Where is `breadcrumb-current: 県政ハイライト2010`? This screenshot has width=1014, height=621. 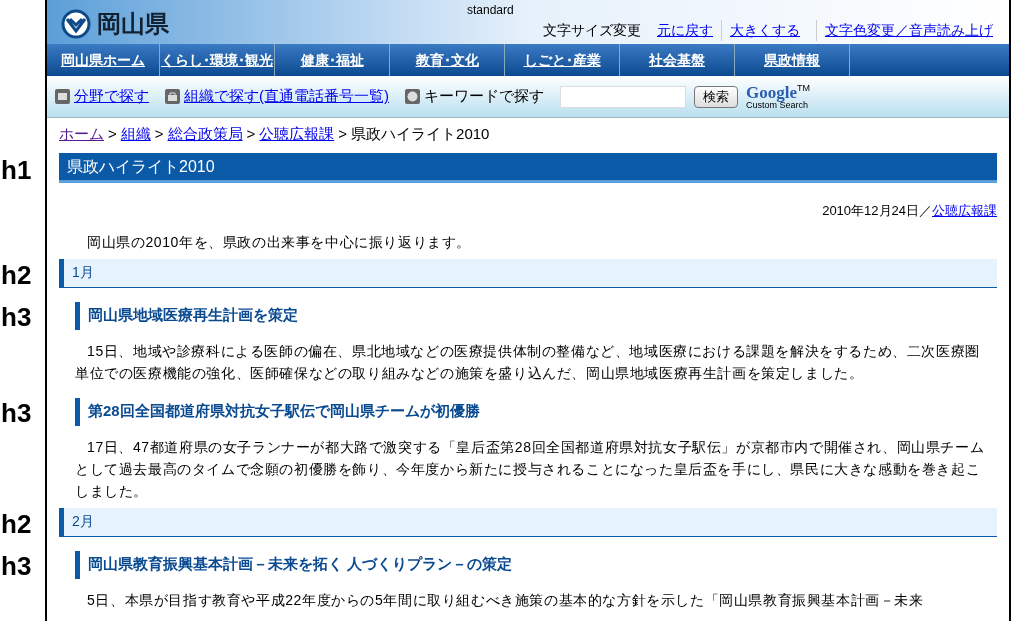 breadcrumb-current: 県政ハイライト2010 is located at coordinates (420, 133).